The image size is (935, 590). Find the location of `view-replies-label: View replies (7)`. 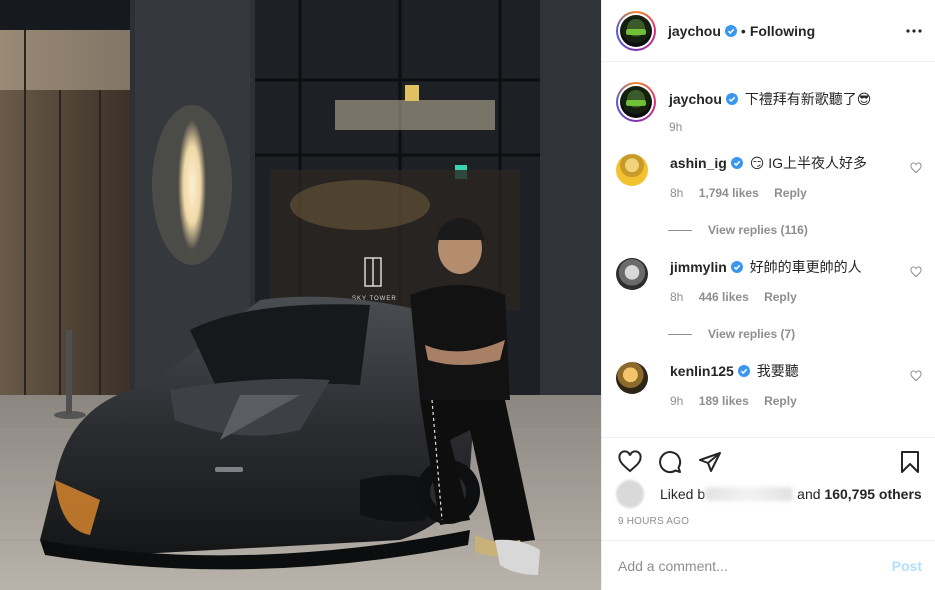

view-replies-label: View replies (7) is located at coordinates (751, 334).